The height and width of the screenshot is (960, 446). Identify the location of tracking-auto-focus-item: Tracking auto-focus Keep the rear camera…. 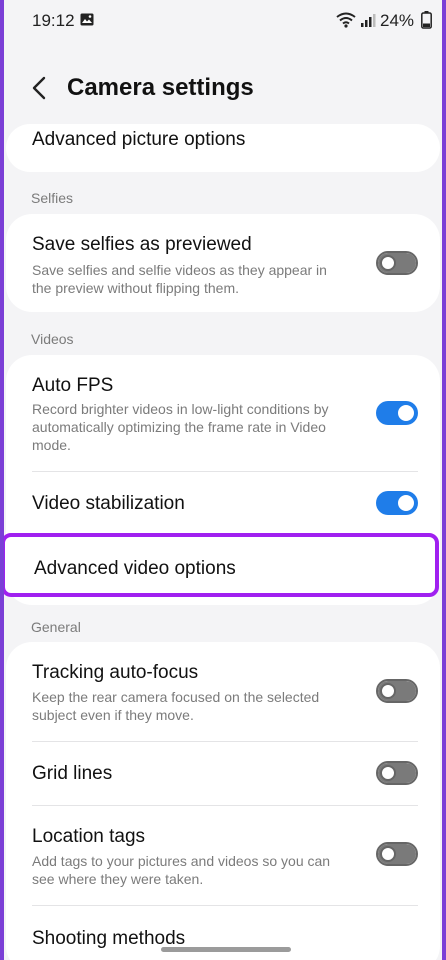
(223, 691).